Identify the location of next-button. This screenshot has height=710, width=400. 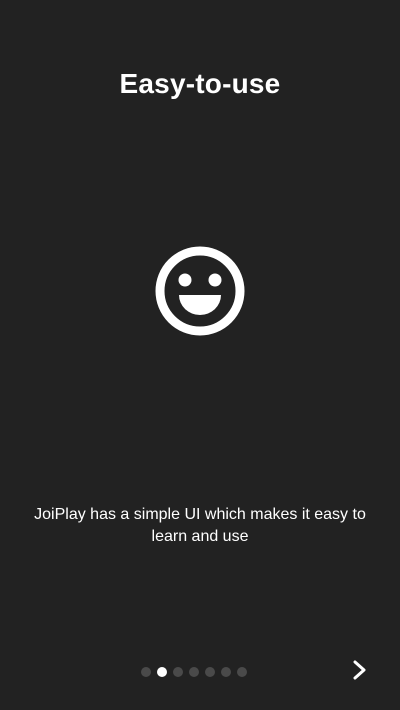
(360, 670).